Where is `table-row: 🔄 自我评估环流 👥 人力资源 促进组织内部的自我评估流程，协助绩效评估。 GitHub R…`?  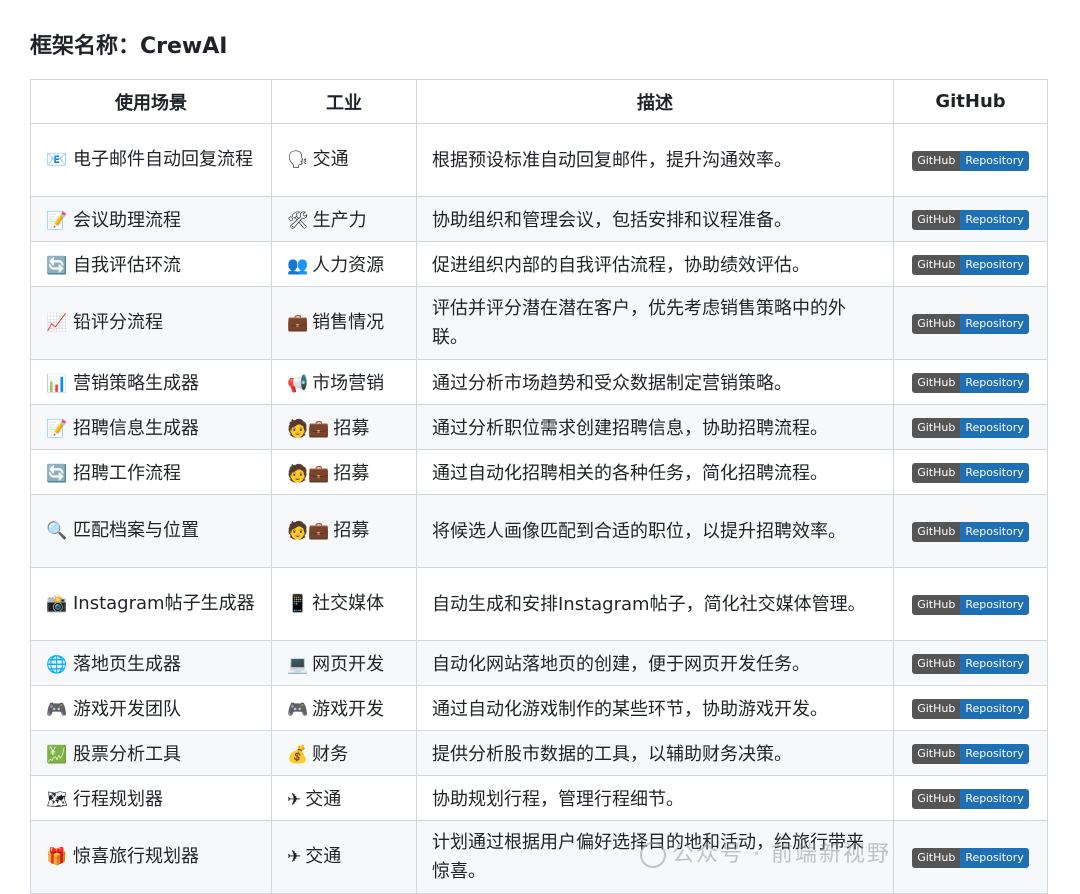 table-row: 🔄 自我评估环流 👥 人力资源 促进组织内部的自我评估流程，协助绩效评估。 GitHub R… is located at coordinates (539, 264).